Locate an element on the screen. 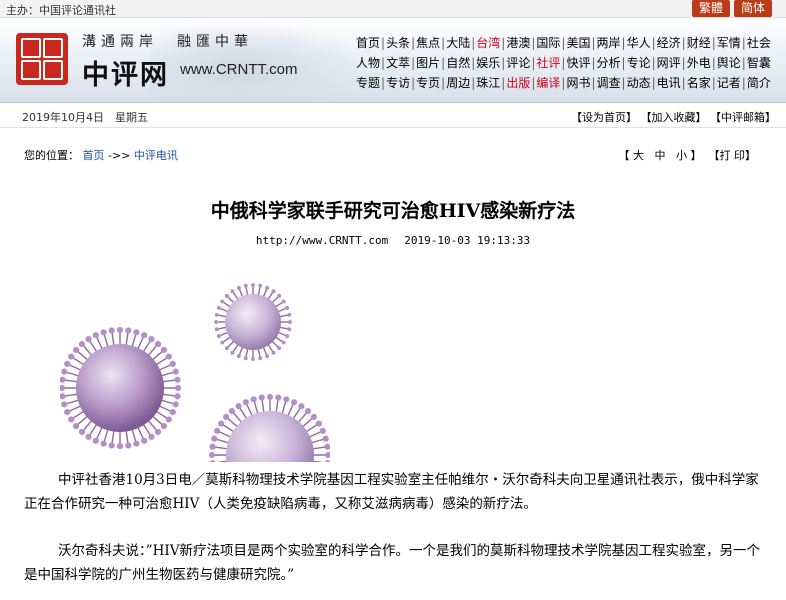 This screenshot has width=786, height=600. top-bar: 主办：中国评论通讯社 繁體 简体 is located at coordinates (393, 9).